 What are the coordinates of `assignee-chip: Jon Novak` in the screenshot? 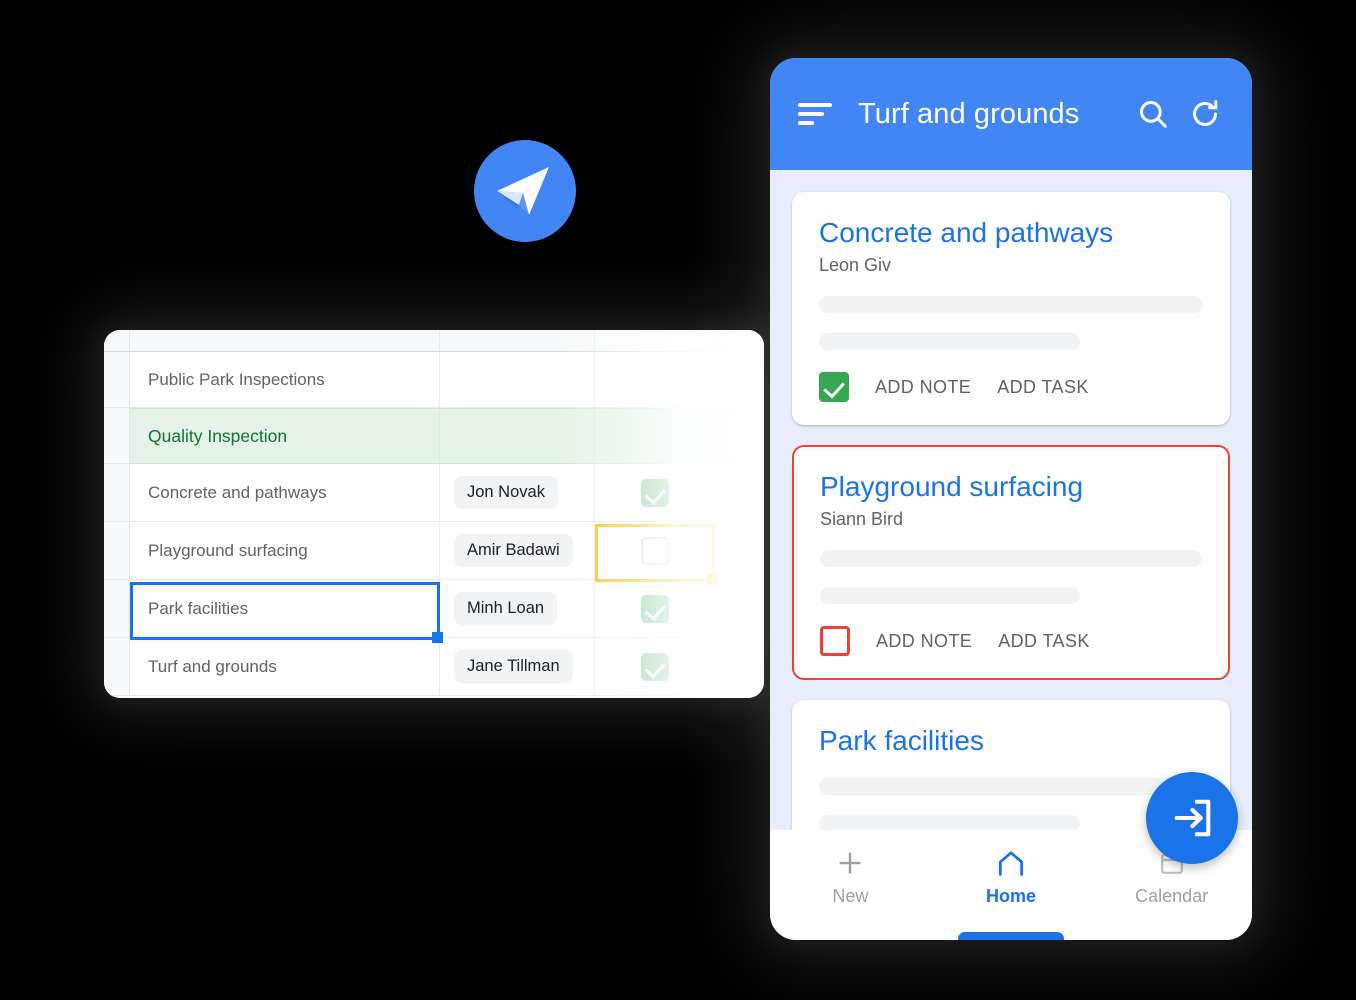 It's located at (506, 492).